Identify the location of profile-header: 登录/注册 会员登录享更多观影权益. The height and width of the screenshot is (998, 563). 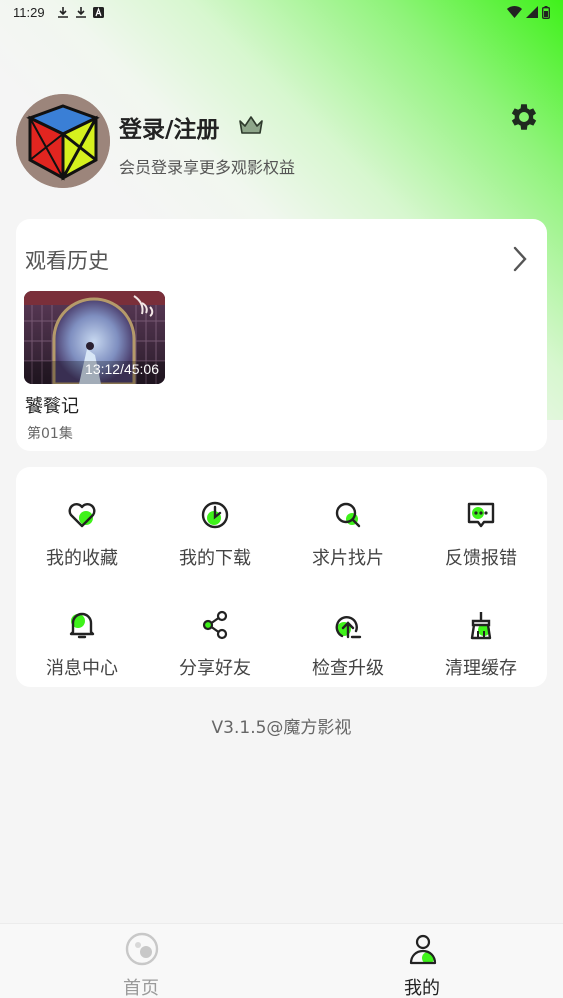
(281, 142).